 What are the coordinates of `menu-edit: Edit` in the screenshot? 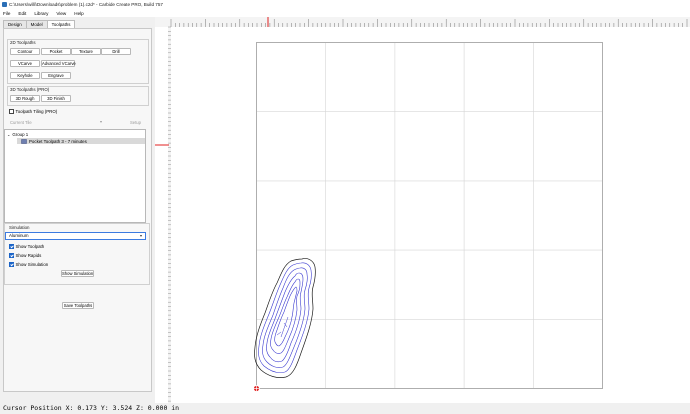 It's located at (22, 13).